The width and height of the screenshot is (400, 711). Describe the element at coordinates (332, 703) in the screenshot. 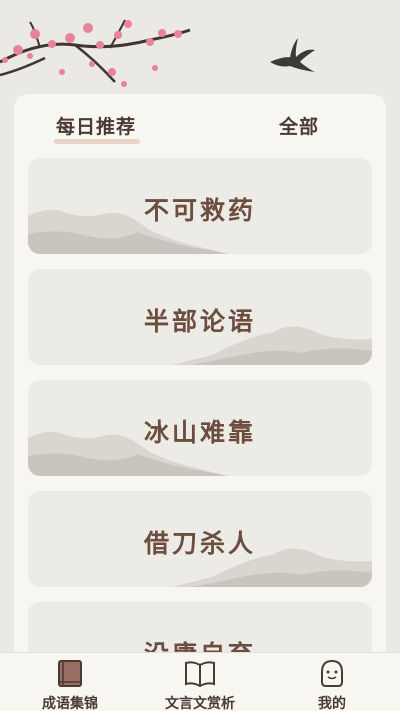

I see `nav-label: 我的` at that location.